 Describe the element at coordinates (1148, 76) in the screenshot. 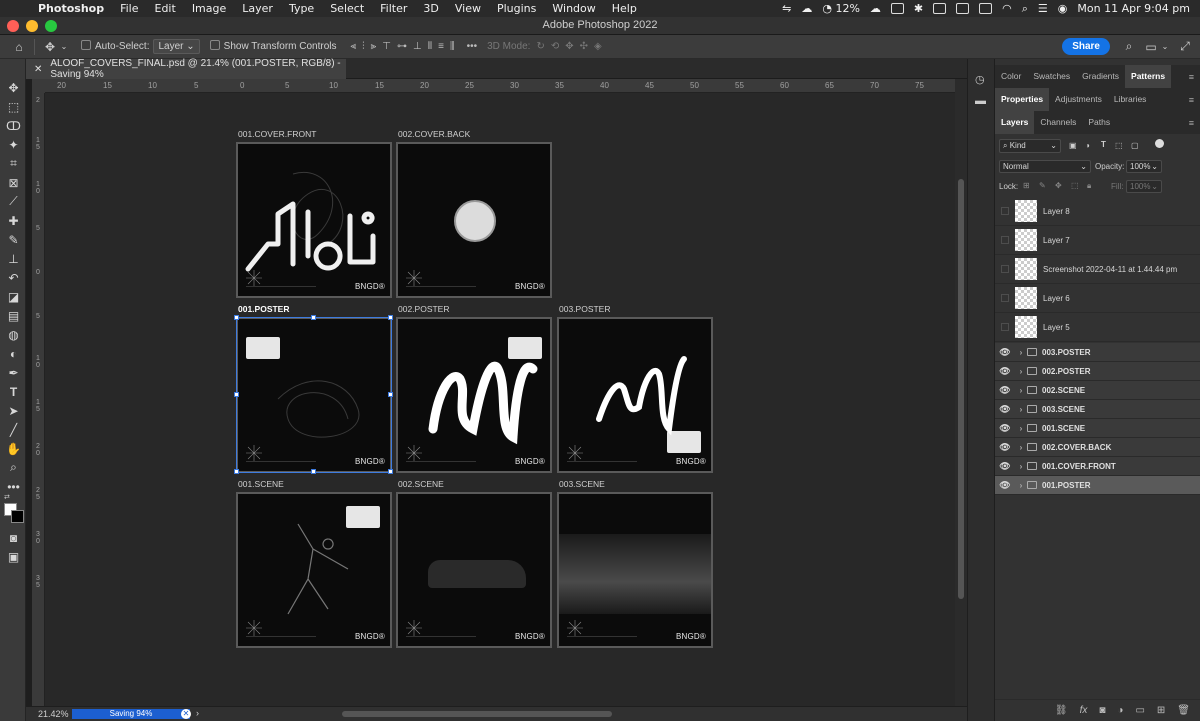

I see `tab-patterns: Patterns` at that location.